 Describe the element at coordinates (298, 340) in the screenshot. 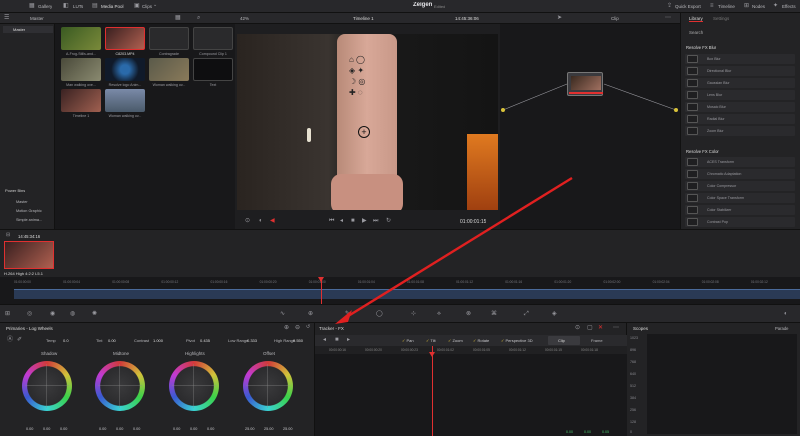

I see `param-value: 0.550` at that location.